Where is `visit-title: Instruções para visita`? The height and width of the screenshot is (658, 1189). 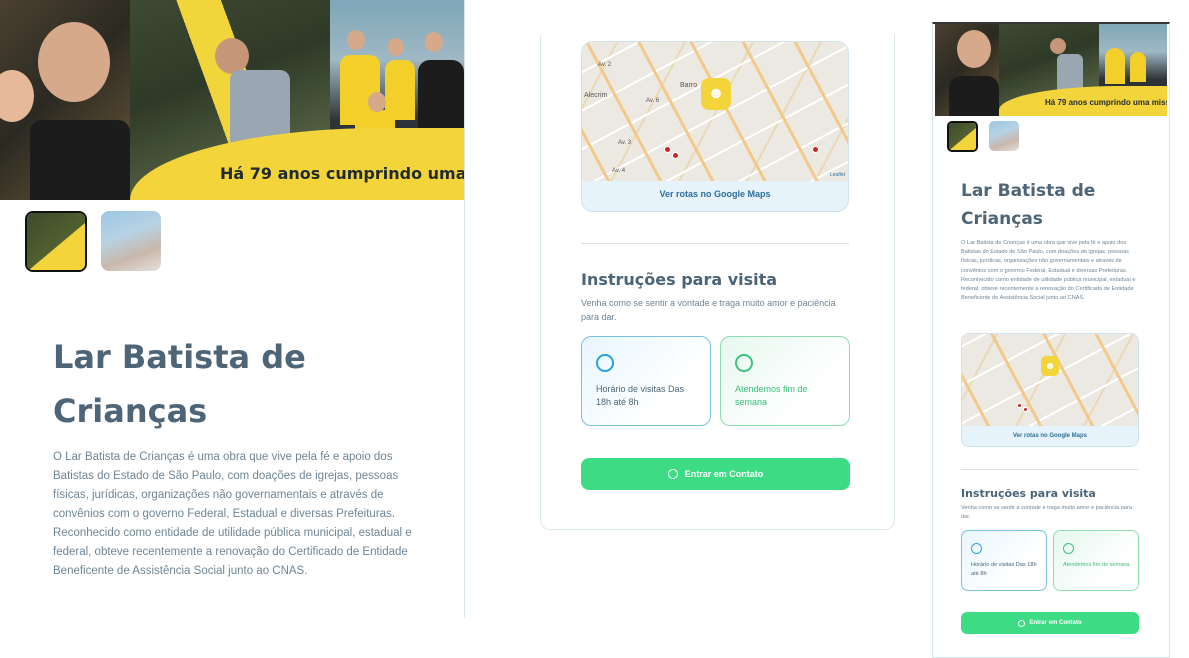
visit-title: Instruções para visita is located at coordinates (679, 279).